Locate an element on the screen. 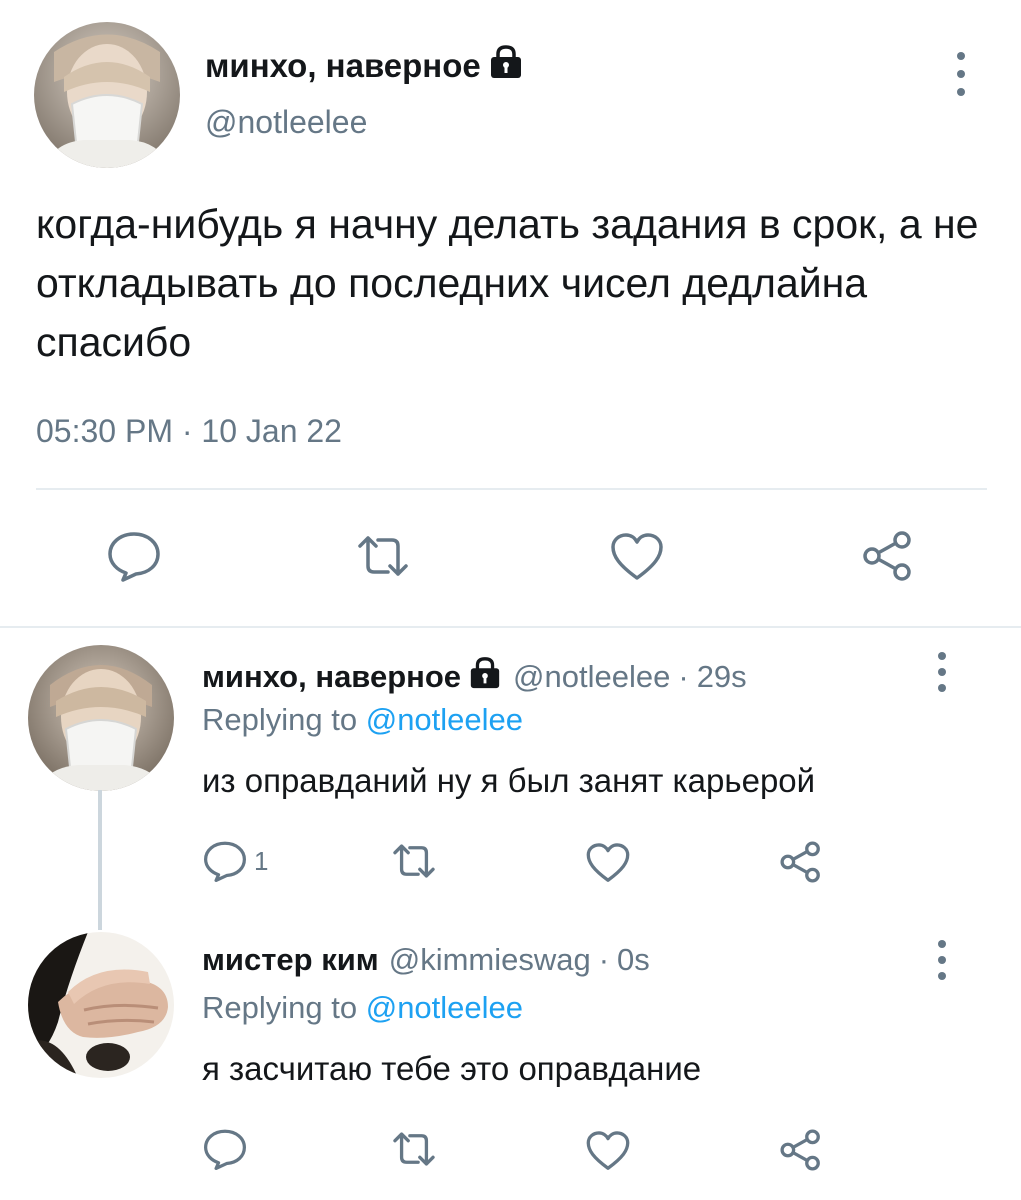 This screenshot has height=1200, width=1021. reply-text: из оправданий ну я был занят карьерой is located at coordinates (509, 780).